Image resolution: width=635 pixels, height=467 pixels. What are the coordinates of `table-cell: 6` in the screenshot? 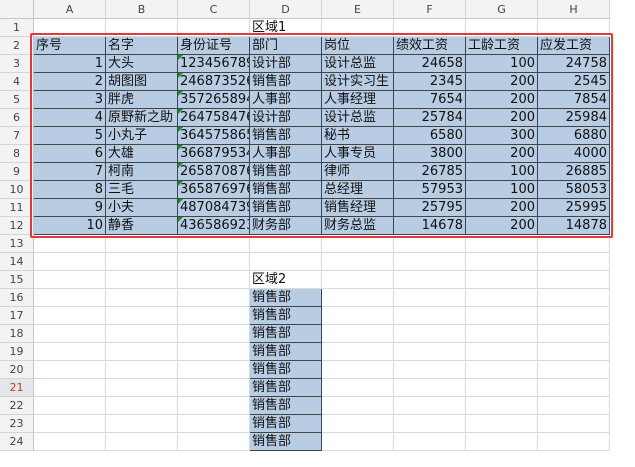 It's located at (70, 154).